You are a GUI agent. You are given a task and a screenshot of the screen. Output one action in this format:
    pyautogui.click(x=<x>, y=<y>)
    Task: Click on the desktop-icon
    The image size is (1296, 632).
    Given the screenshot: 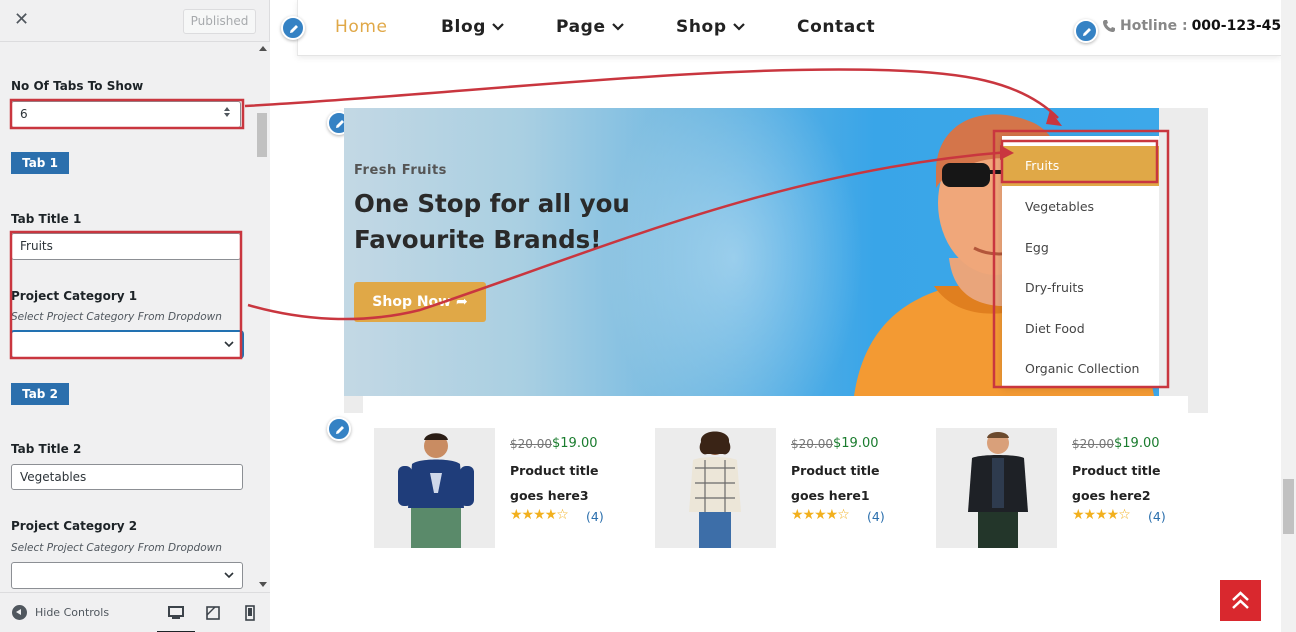 What is the action you would take?
    pyautogui.click(x=176, y=612)
    